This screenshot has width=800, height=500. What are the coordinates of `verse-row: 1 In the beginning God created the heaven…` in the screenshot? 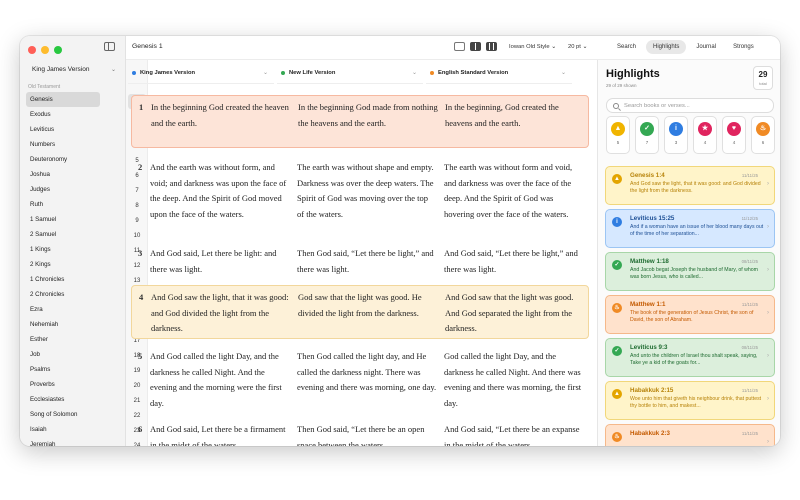 It's located at (360, 121).